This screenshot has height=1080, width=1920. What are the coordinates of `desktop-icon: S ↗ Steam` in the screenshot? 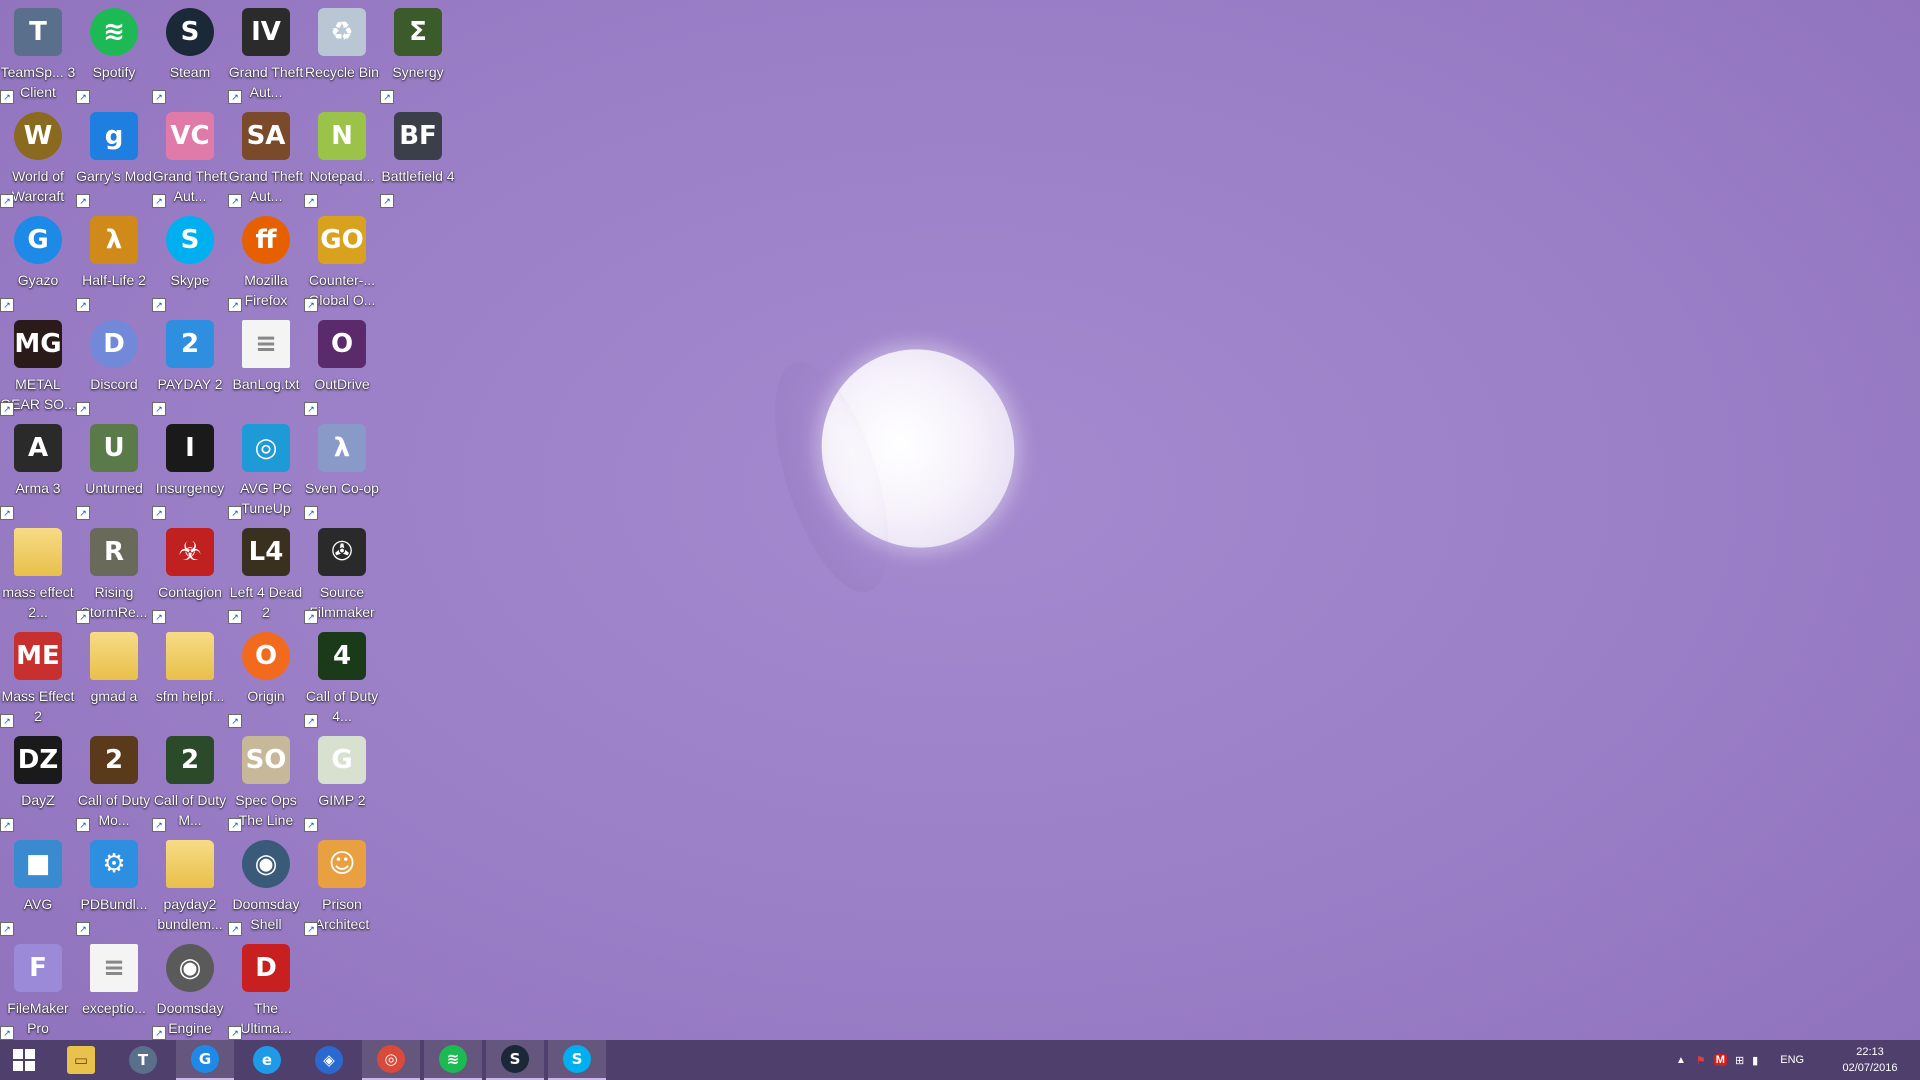 It's located at (190, 52).